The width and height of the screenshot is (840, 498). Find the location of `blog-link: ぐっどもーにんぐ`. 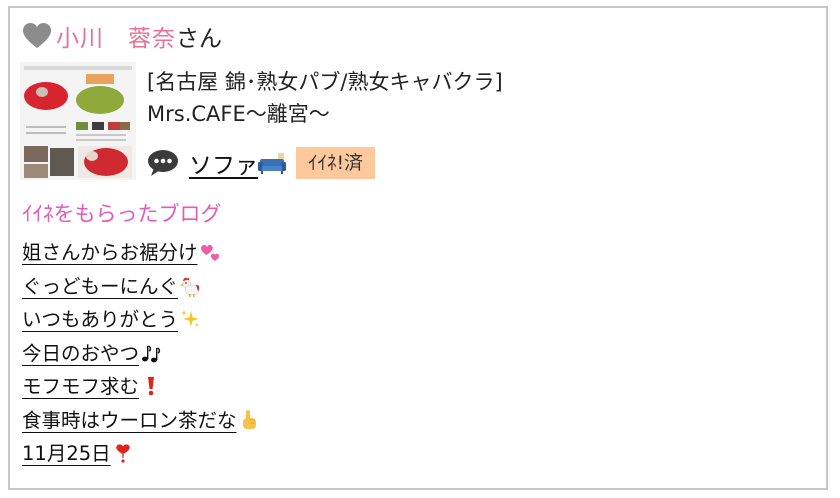

blog-link: ぐっどもーにんぐ is located at coordinates (111, 286).